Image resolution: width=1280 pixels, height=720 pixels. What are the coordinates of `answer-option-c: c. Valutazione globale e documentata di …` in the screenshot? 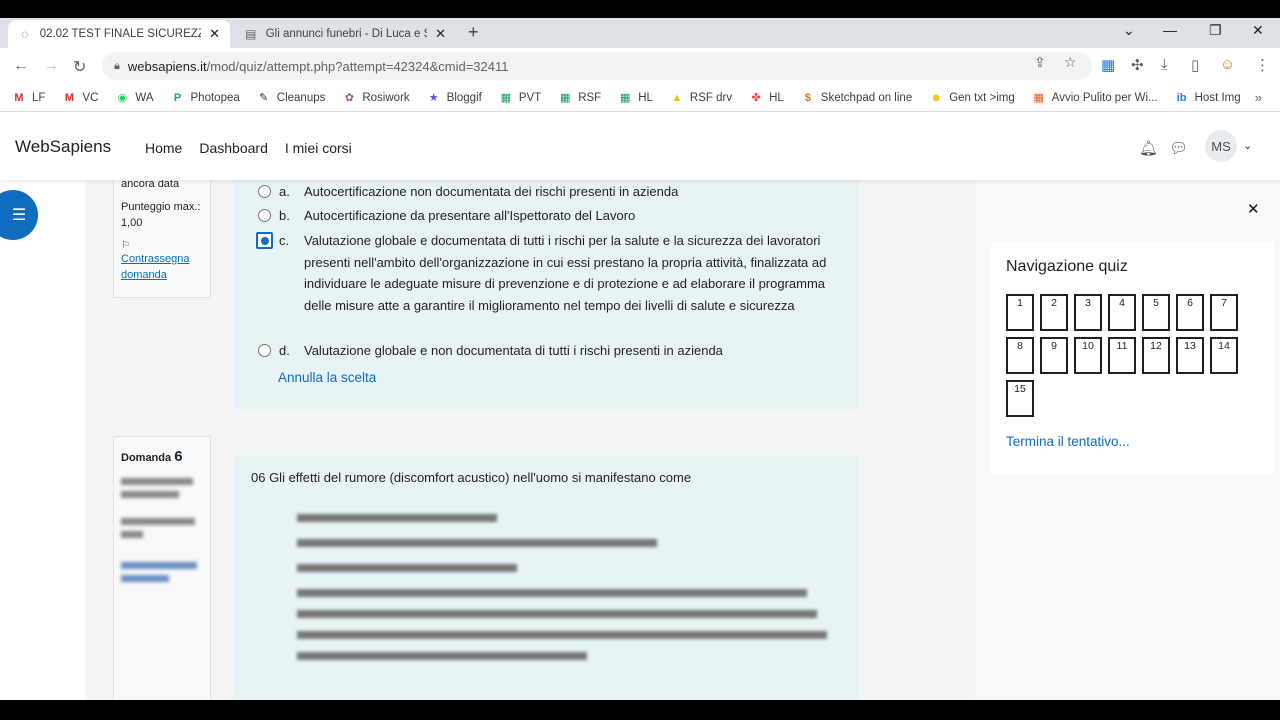 It's located at (550, 273).